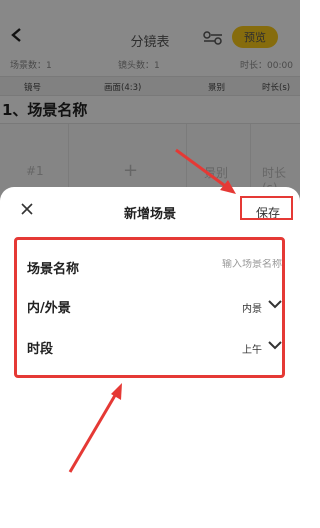 The width and height of the screenshot is (320, 528). What do you see at coordinates (53, 269) in the screenshot?
I see `scene-name-label: 场景名称` at bounding box center [53, 269].